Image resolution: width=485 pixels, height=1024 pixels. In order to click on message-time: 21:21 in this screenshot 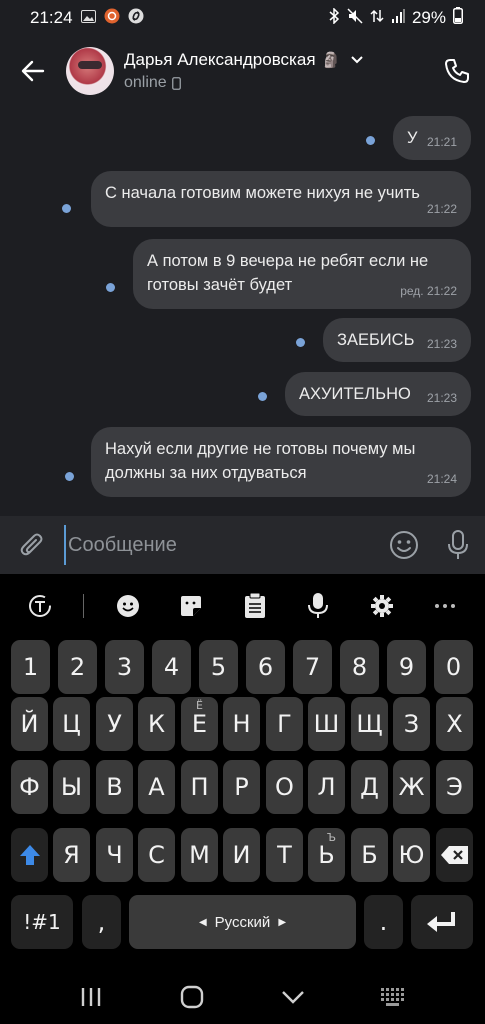, I will do `click(441, 142)`.